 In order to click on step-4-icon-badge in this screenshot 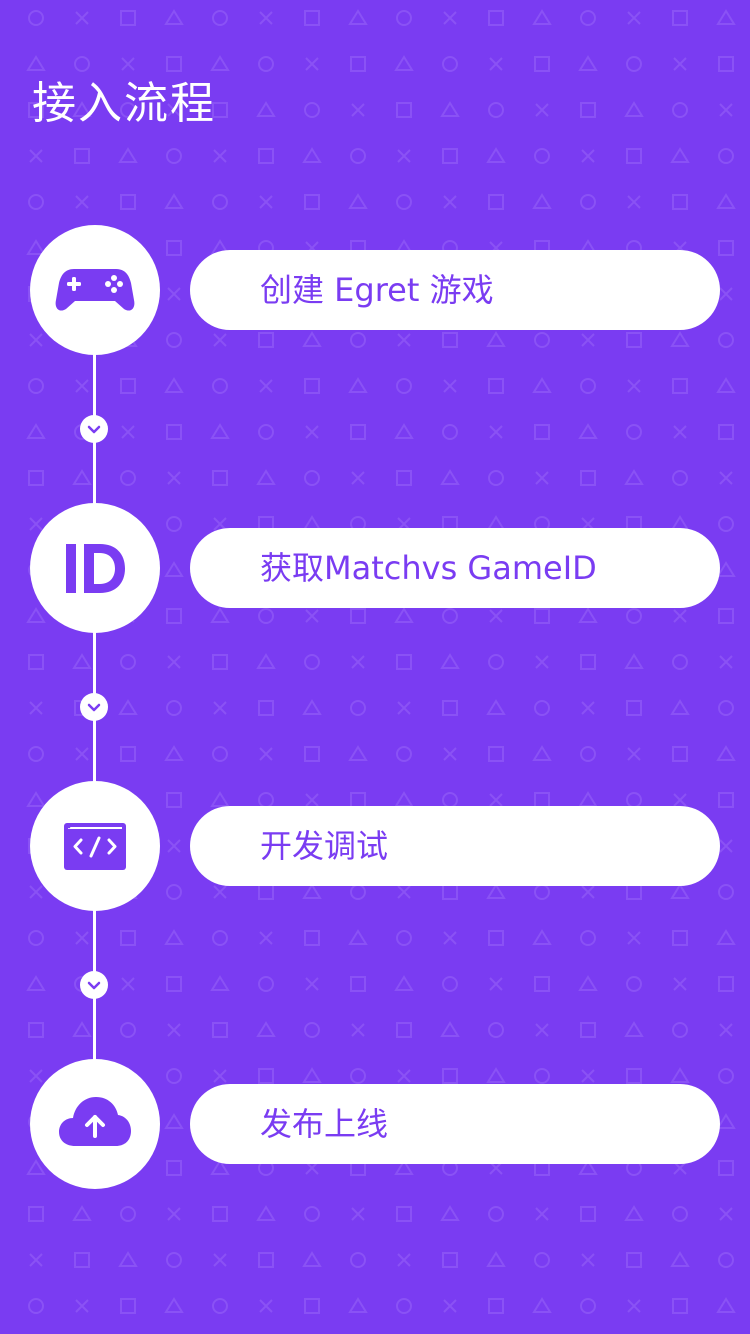, I will do `click(95, 1124)`.